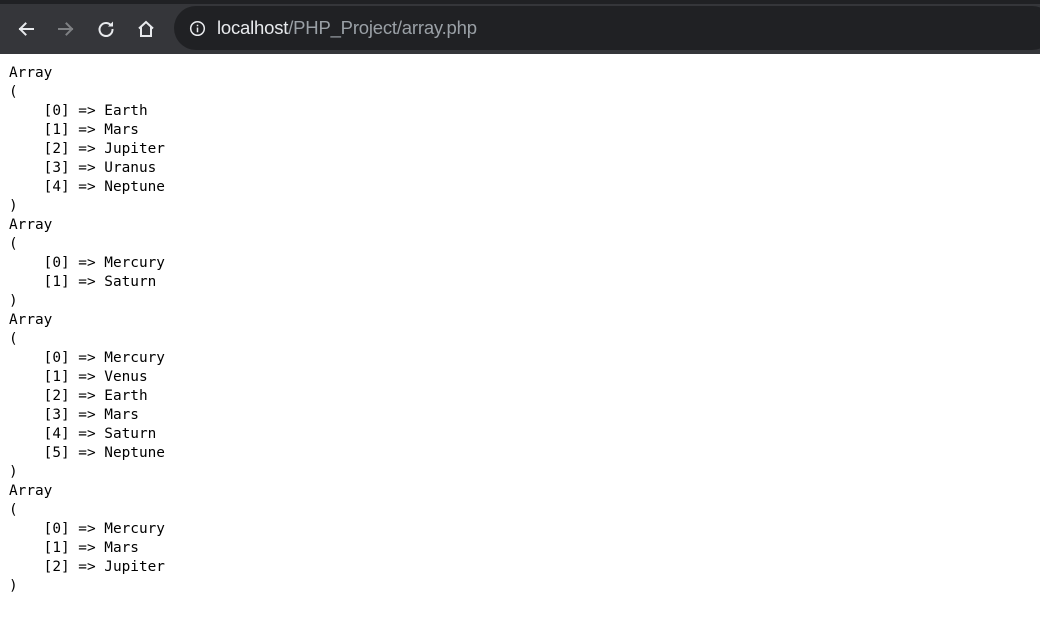  What do you see at coordinates (607, 28) in the screenshot?
I see `address-bar: localhost/PHP_Project/array.php` at bounding box center [607, 28].